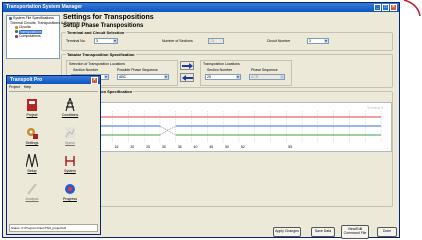 The width and height of the screenshot is (422, 240). Describe the element at coordinates (385, 7) in the screenshot. I see `maximize-button: □` at that location.